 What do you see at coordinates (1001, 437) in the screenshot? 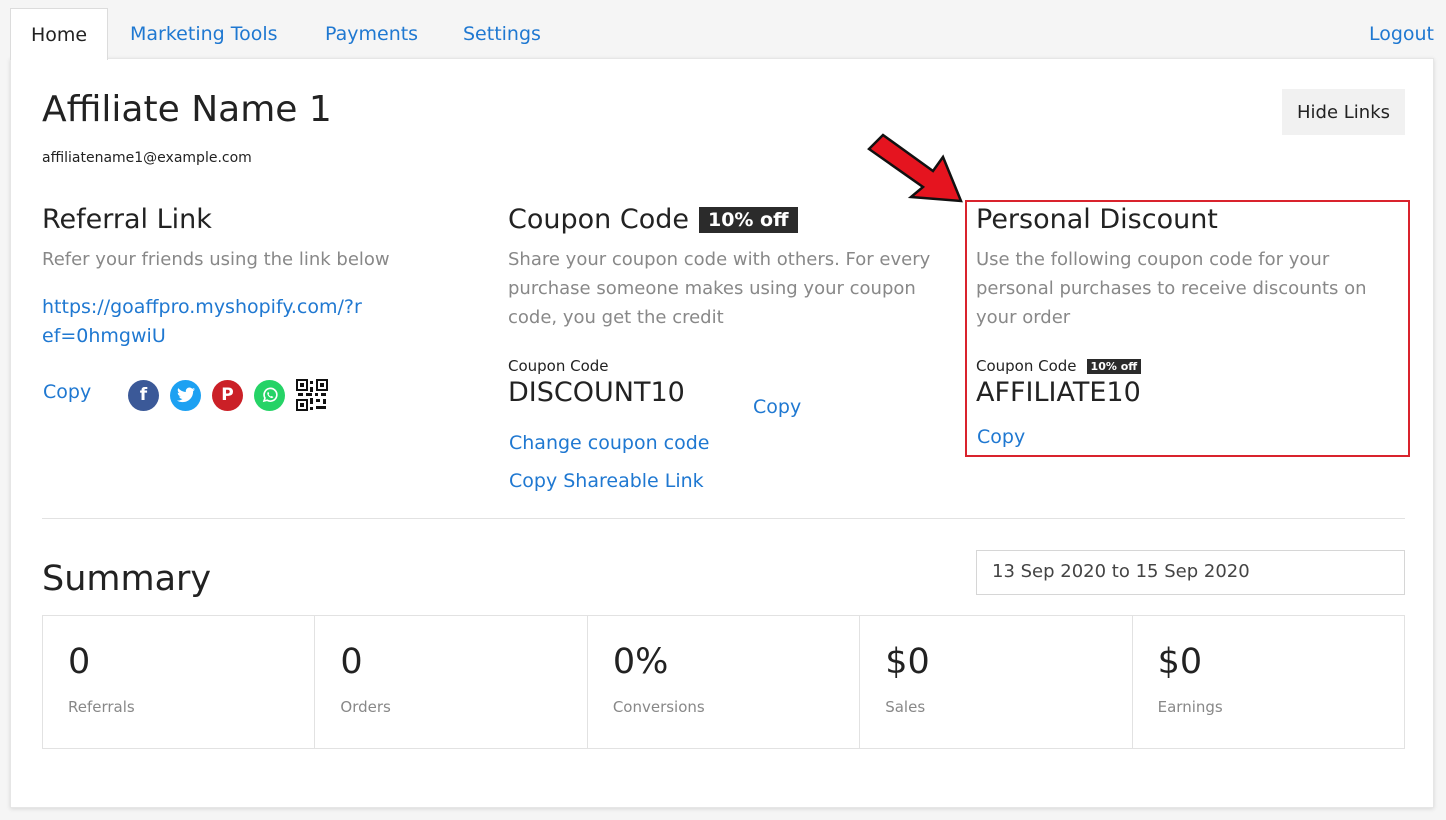
I see `personal-coupon-copy-button: Copy` at bounding box center [1001, 437].